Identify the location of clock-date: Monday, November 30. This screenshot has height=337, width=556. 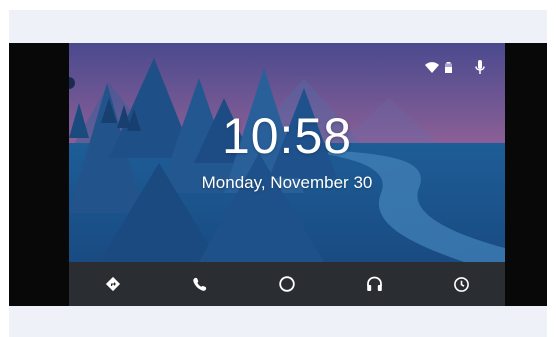
(287, 182).